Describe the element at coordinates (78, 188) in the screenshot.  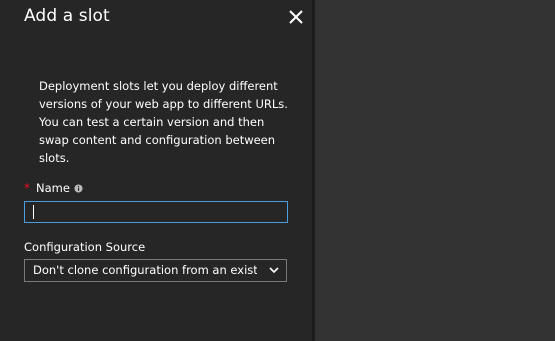
I see `info-icon` at that location.